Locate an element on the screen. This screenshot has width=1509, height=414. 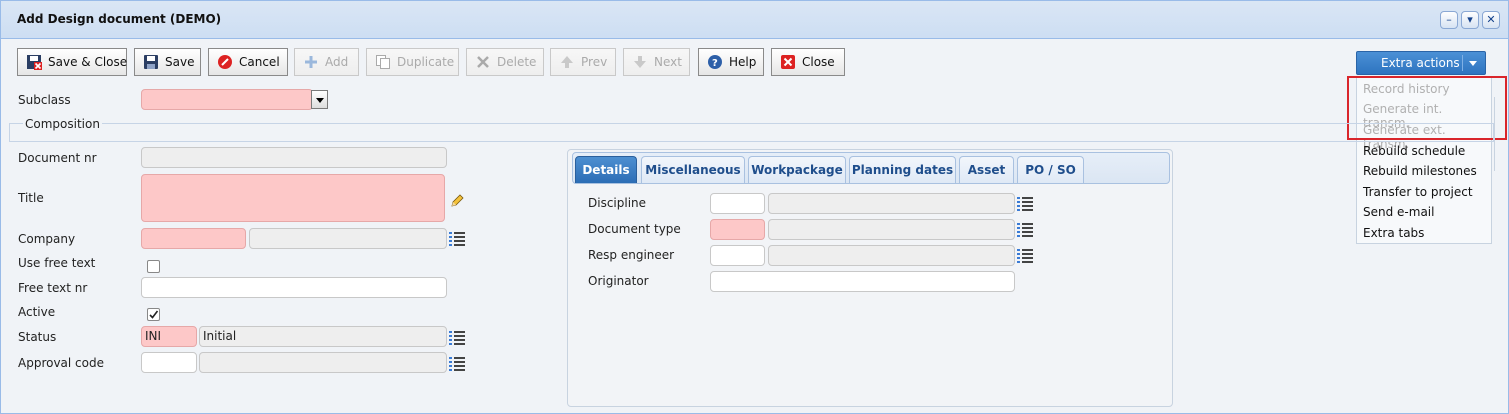
arrow-down-icon is located at coordinates (640, 62).